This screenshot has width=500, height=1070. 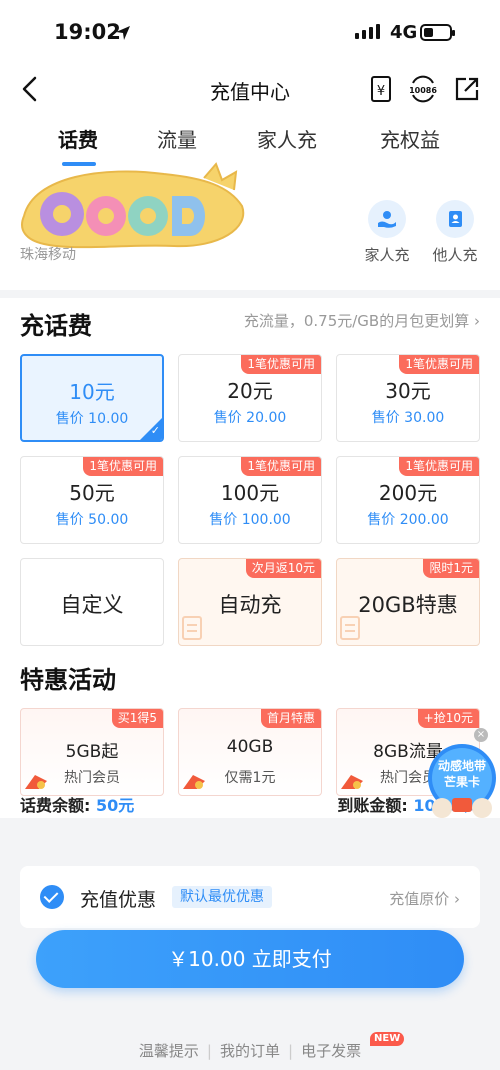 What do you see at coordinates (137, 718) in the screenshot?
I see `promo-badge: 买1得5` at bounding box center [137, 718].